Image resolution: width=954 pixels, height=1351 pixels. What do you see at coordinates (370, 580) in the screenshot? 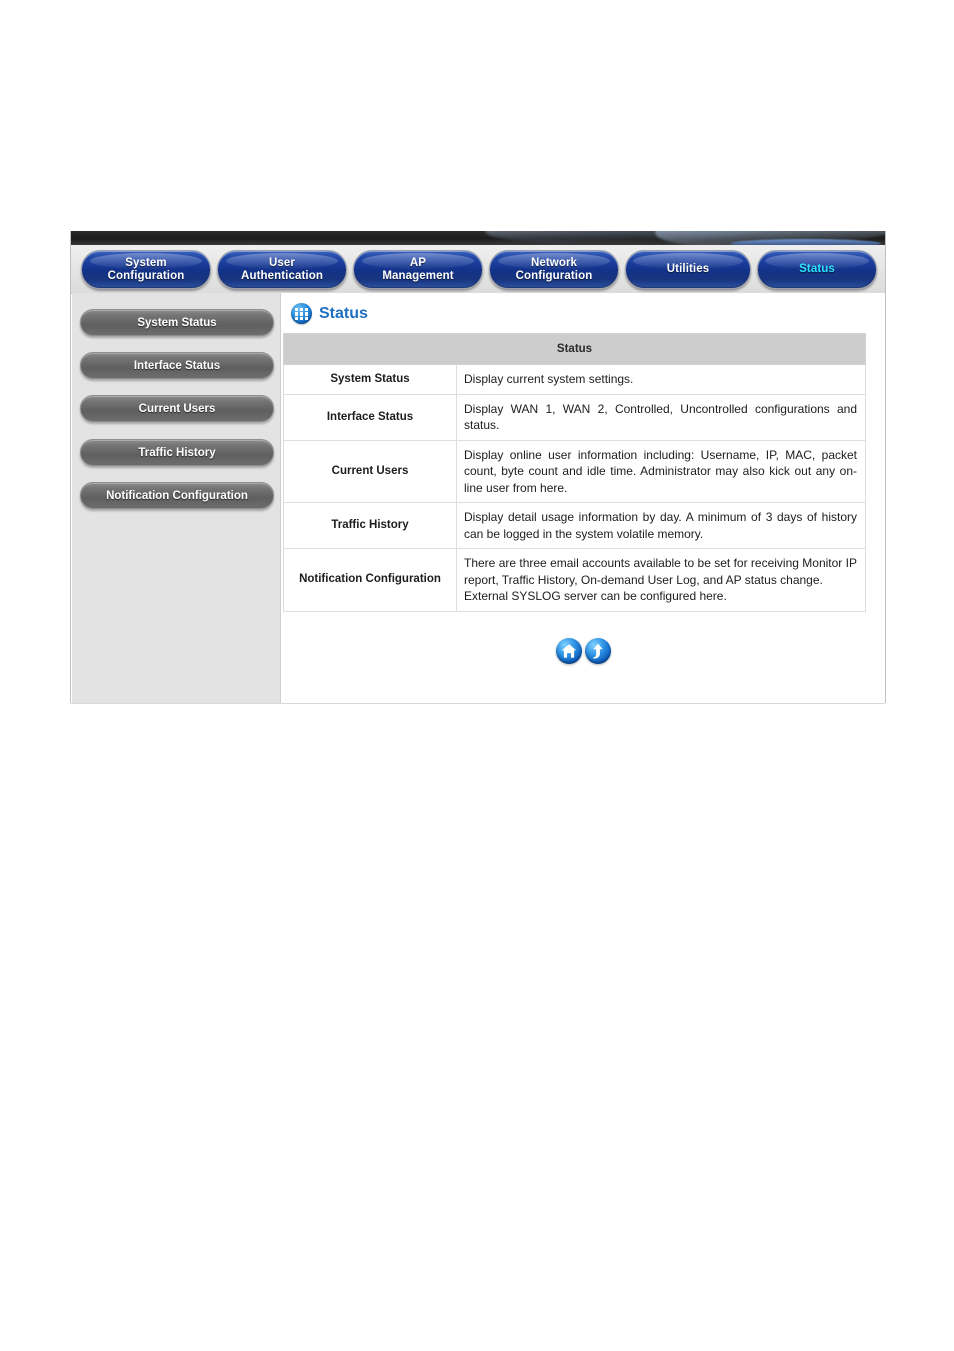
I see `table-row-label: Notification Configuration` at bounding box center [370, 580].